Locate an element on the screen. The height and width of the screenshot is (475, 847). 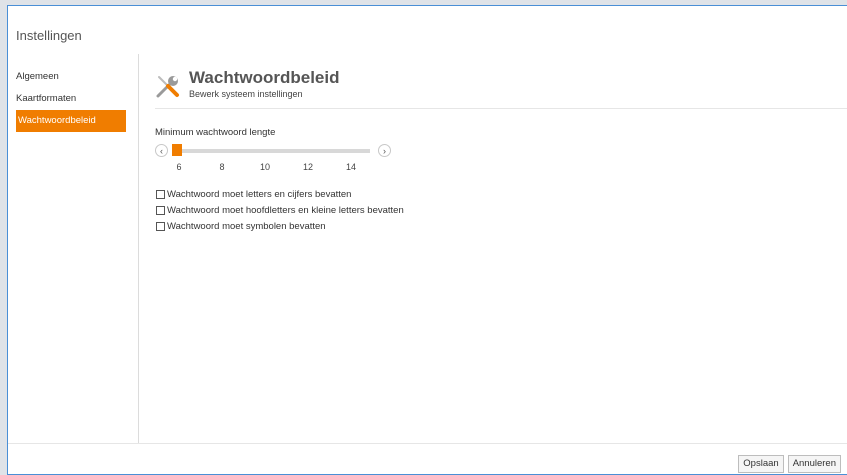
sidebar-item-algemeen: Algemeen is located at coordinates (71, 77).